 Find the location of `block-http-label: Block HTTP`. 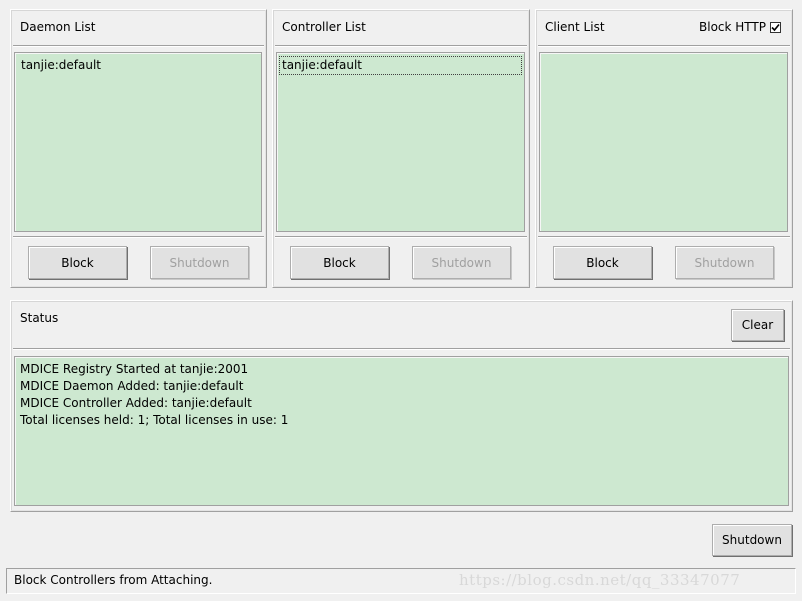

block-http-label: Block HTTP is located at coordinates (732, 27).